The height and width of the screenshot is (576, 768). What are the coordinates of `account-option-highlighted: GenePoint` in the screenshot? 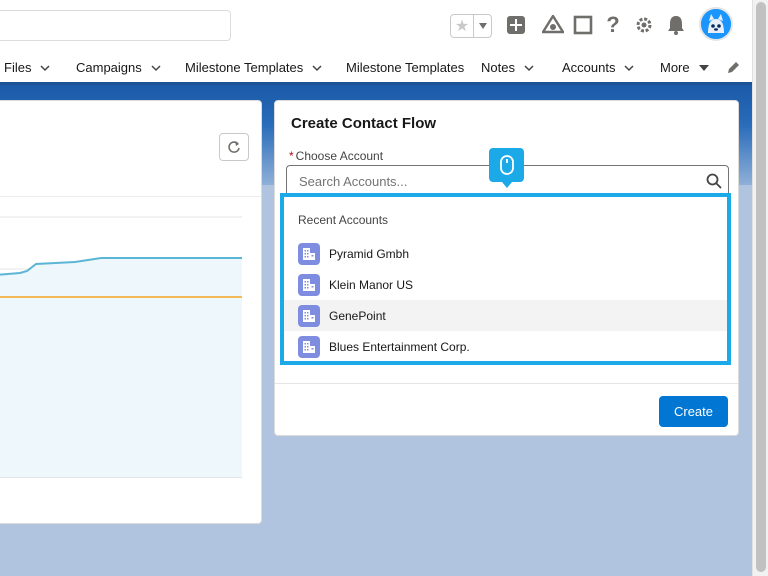 It's located at (505, 315).